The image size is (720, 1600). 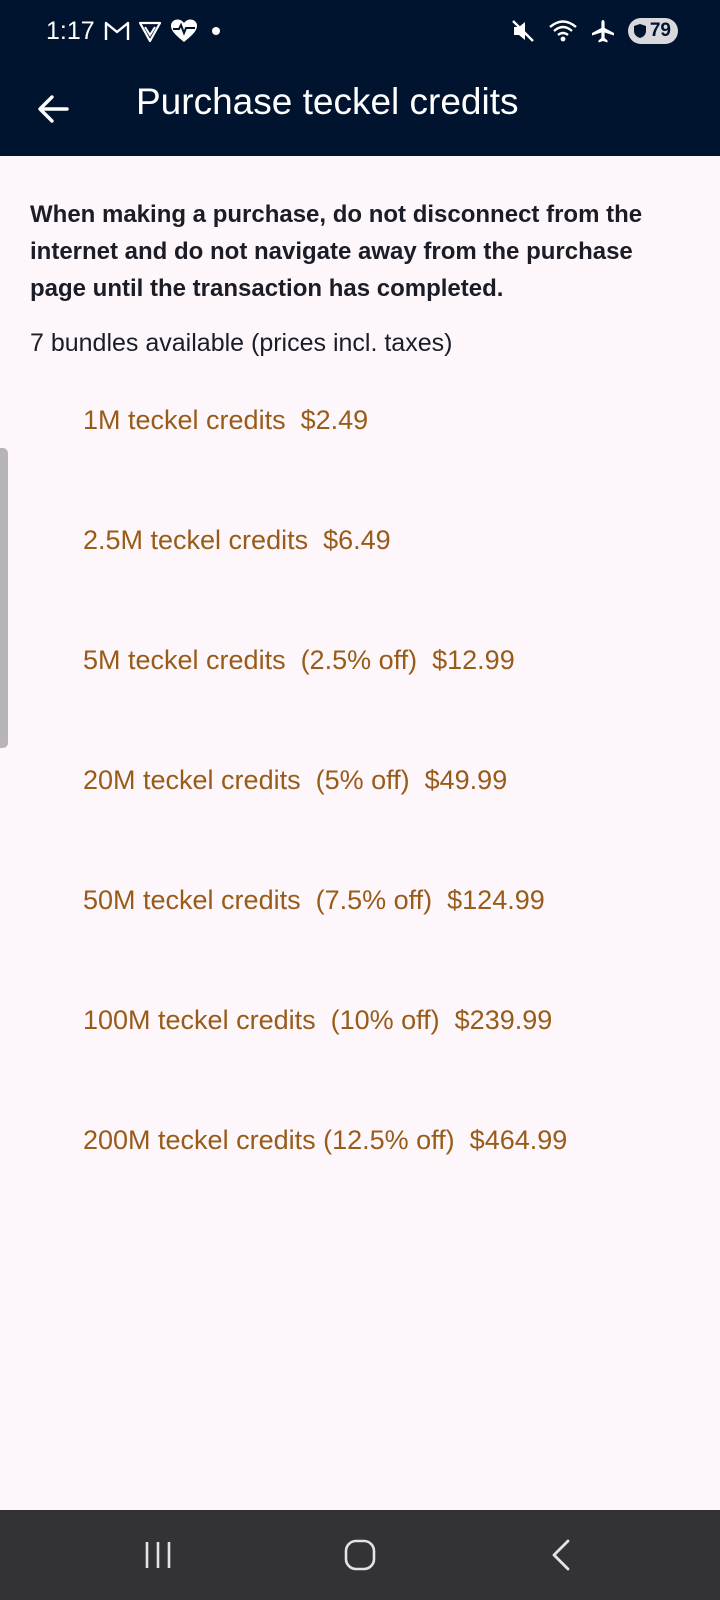 I want to click on bundle-option-2-5m: 2.5M teckel credits $6.49, so click(x=360, y=540).